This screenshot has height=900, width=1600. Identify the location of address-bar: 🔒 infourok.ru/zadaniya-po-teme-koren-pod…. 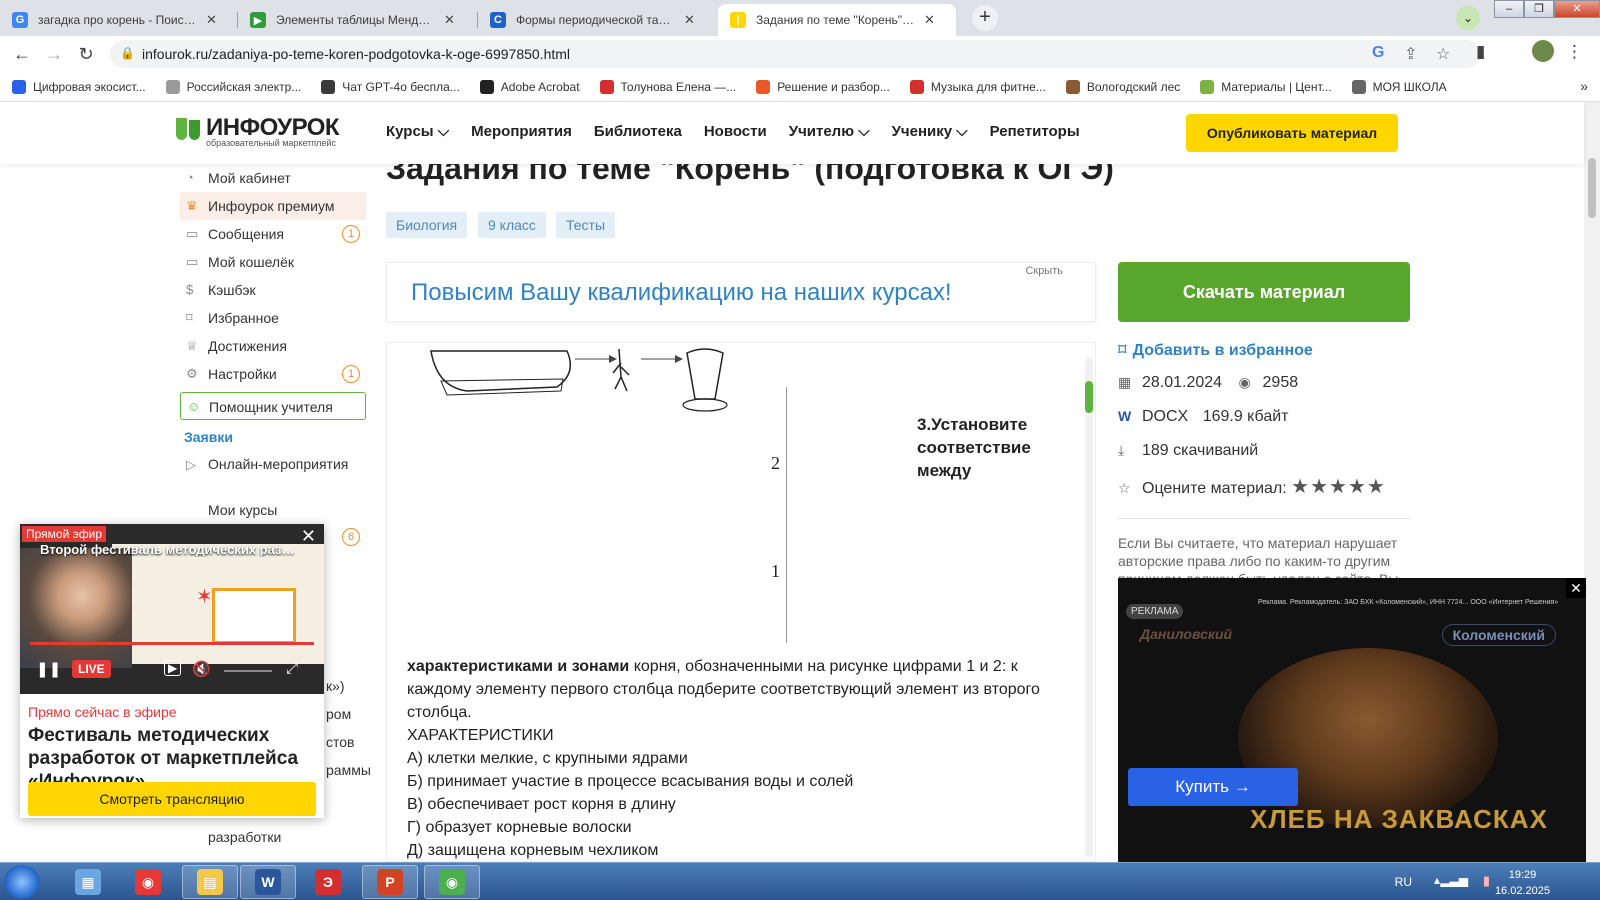
(795, 54).